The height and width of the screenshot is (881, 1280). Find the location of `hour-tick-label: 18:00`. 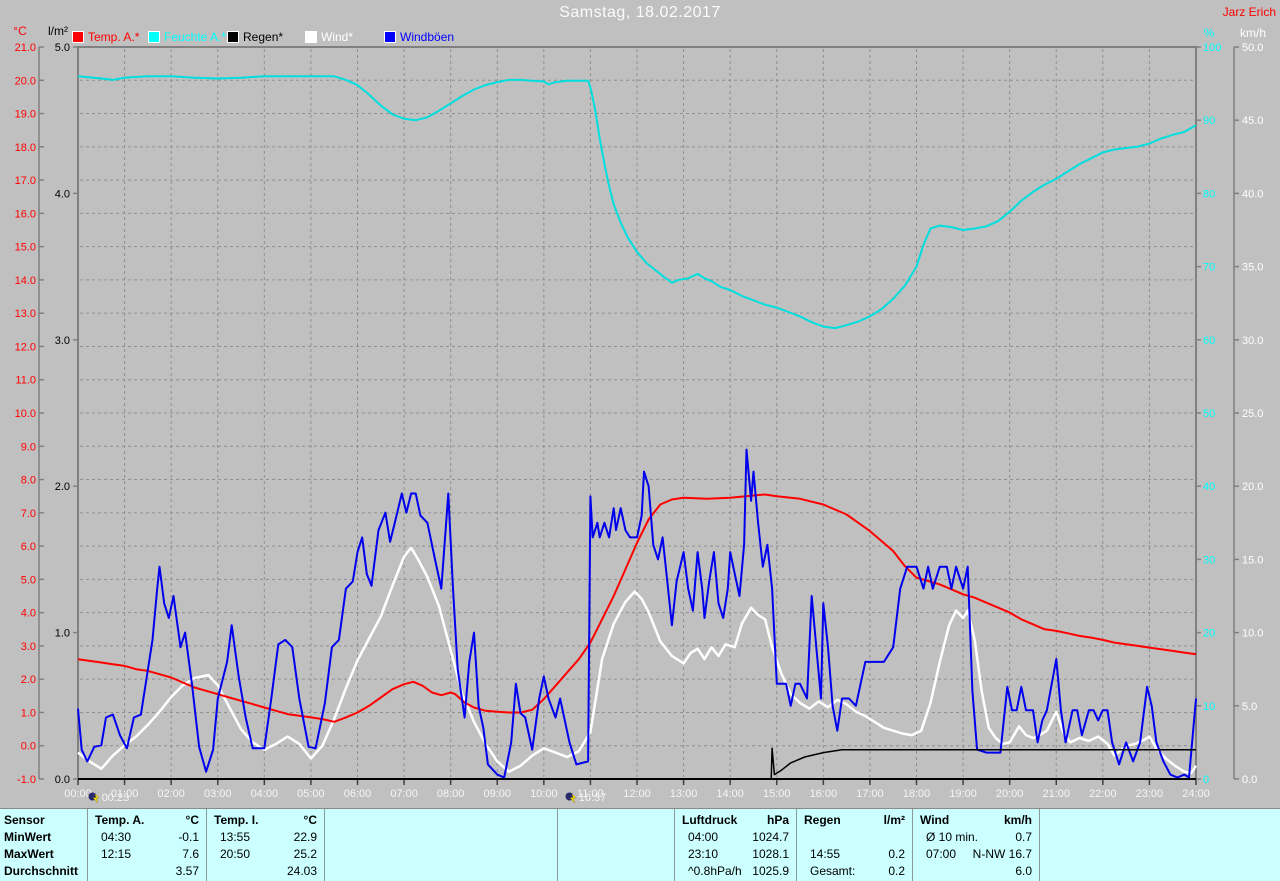

hour-tick-label: 18:00 is located at coordinates (917, 794).